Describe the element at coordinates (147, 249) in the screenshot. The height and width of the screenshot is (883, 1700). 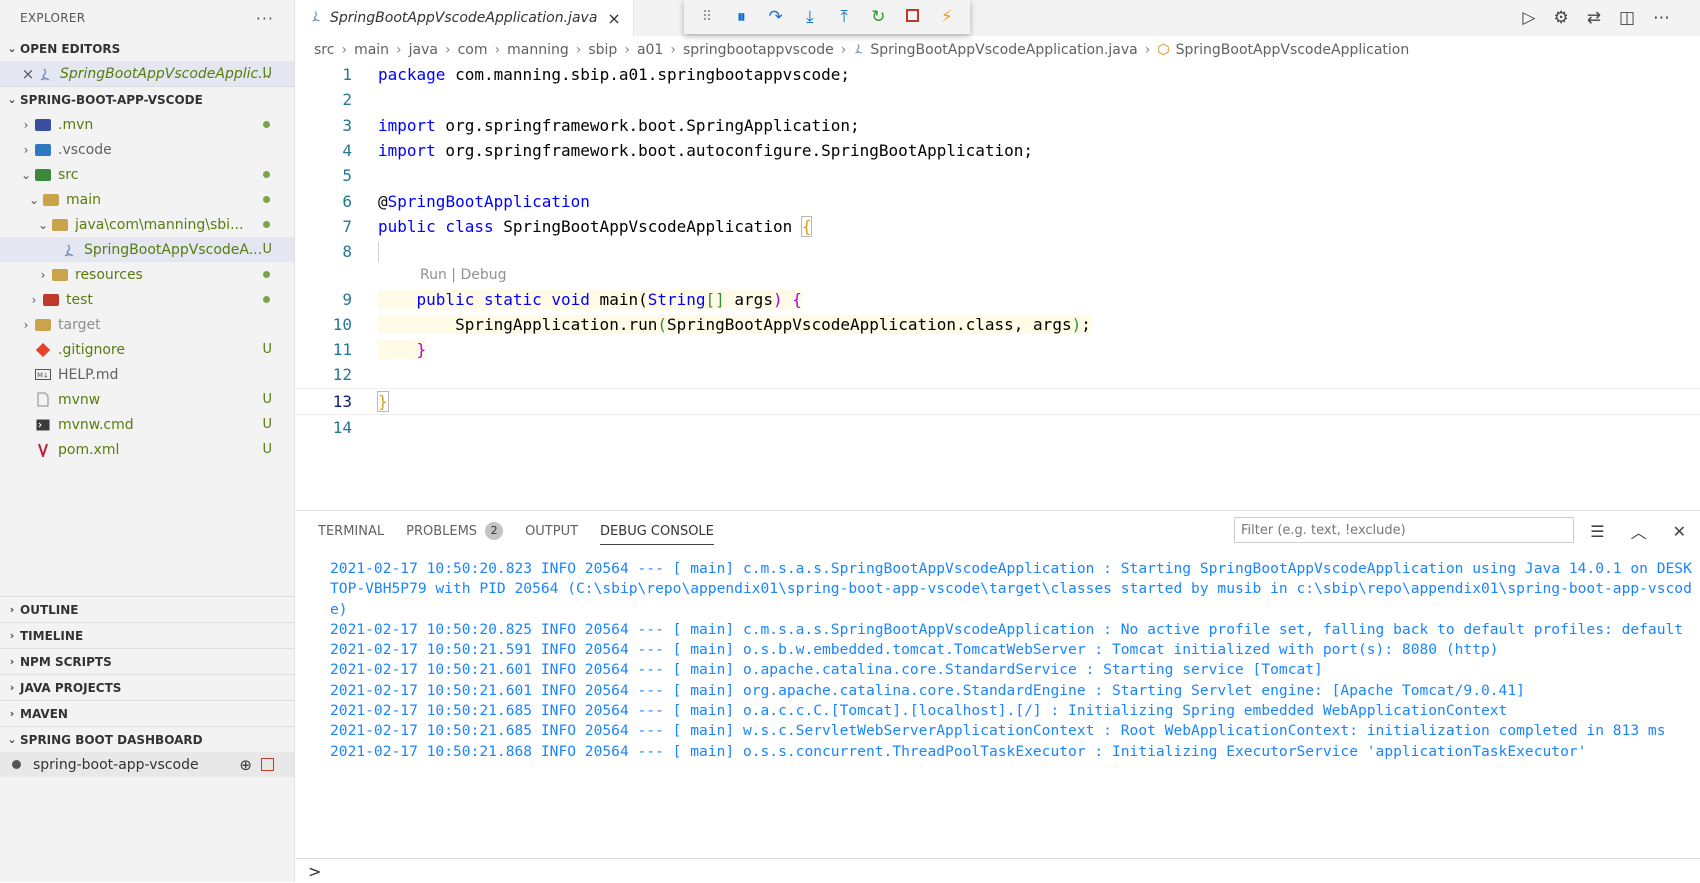
I see `tree-item-main-class: SpringBootAppVscodeA... U` at that location.